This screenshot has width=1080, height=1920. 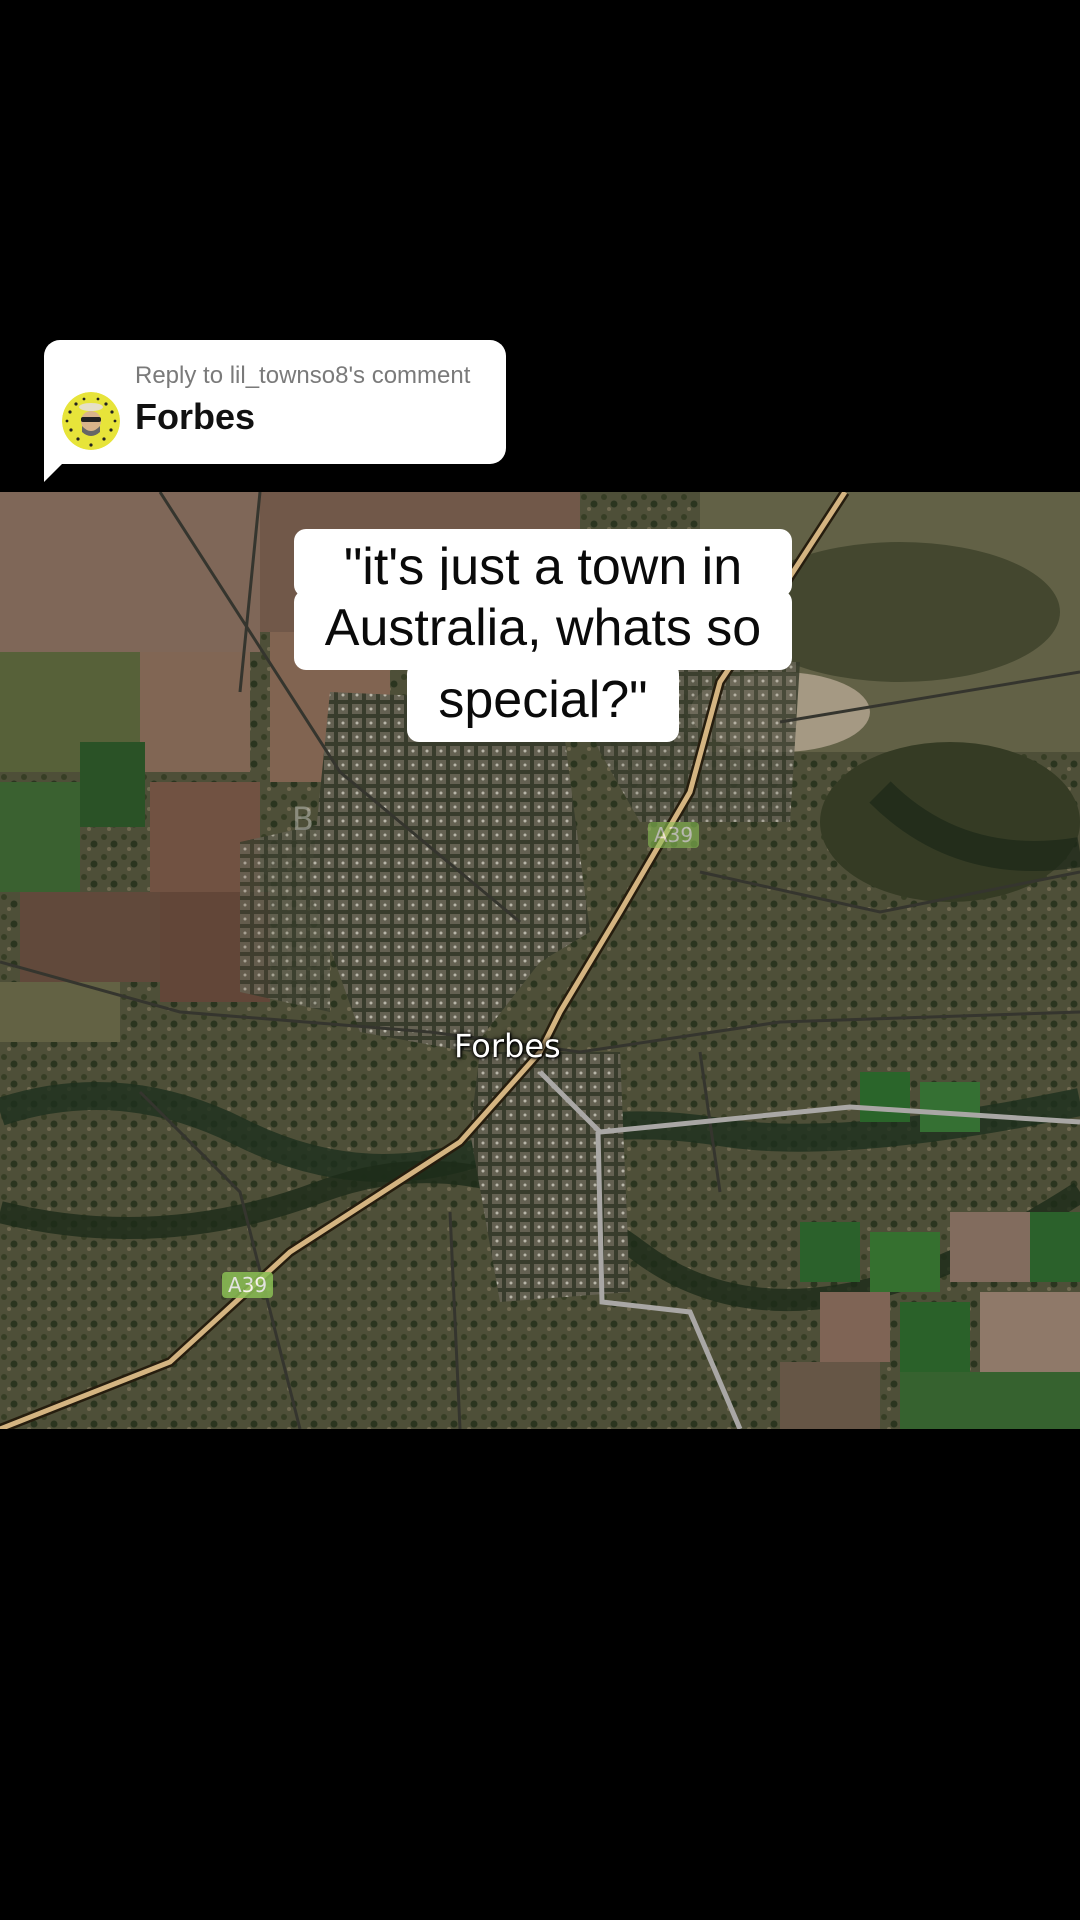 I want to click on road-shield-a39-north: A39, so click(x=674, y=835).